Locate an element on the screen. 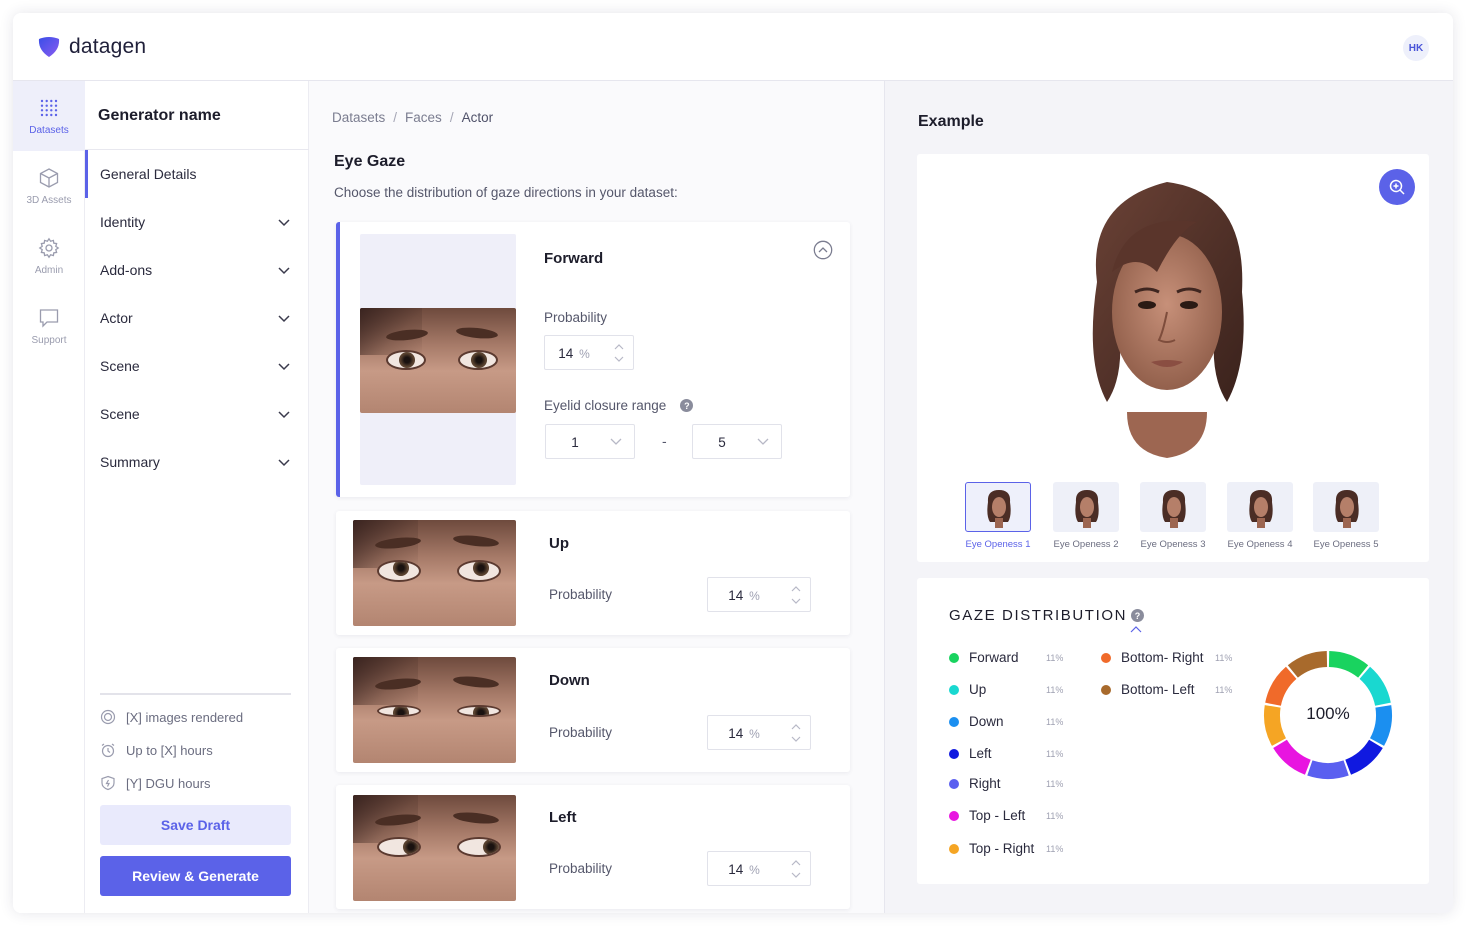 The width and height of the screenshot is (1470, 930). legend-label: Top - Right is located at coordinates (1002, 848).